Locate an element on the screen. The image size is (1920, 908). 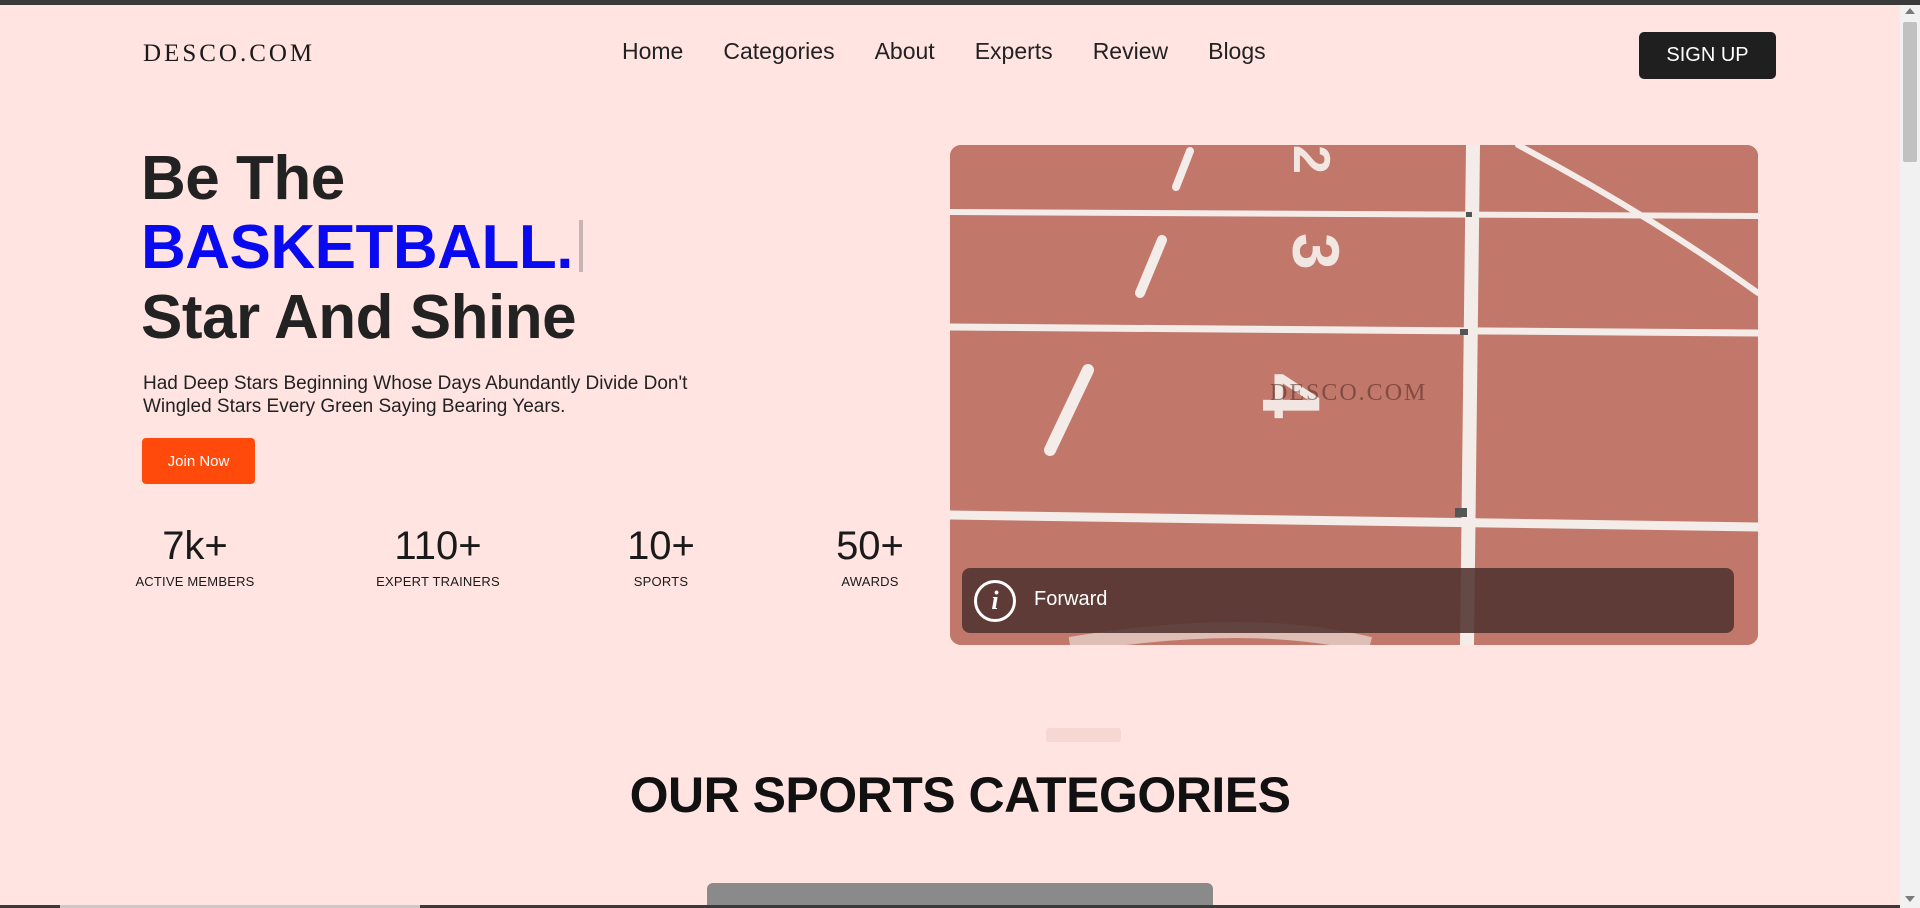
hero-typed-word: BASKETBALL. is located at coordinates (357, 247).